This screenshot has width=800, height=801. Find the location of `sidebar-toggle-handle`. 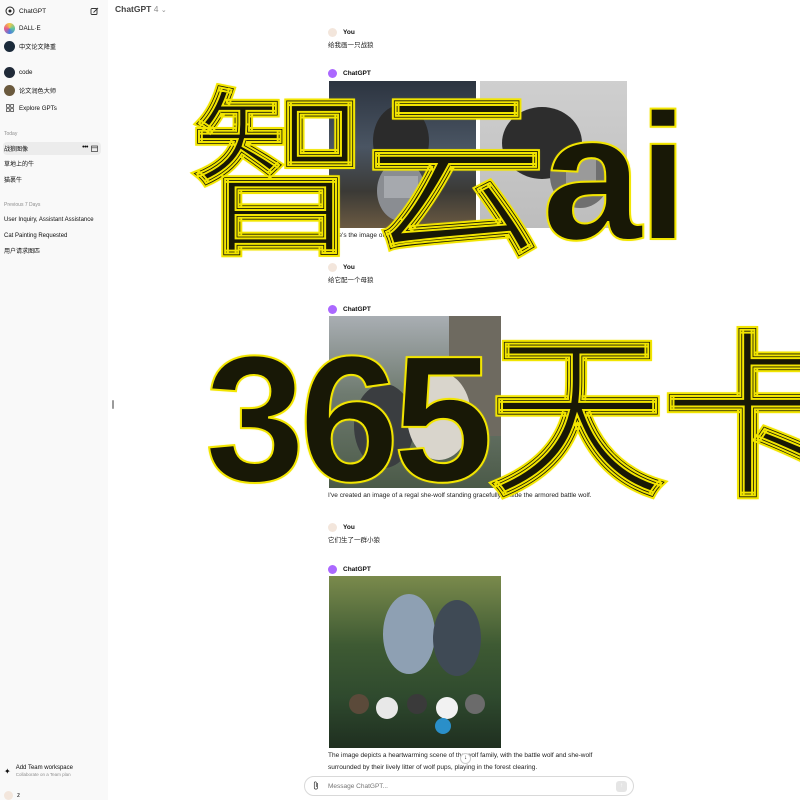

sidebar-toggle-handle is located at coordinates (113, 404).